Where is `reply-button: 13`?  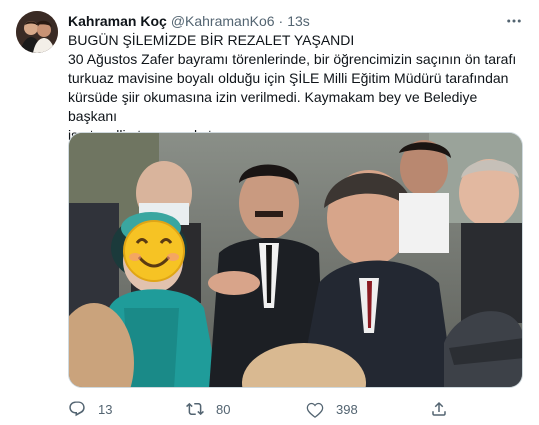 reply-button: 13 is located at coordinates (90, 409).